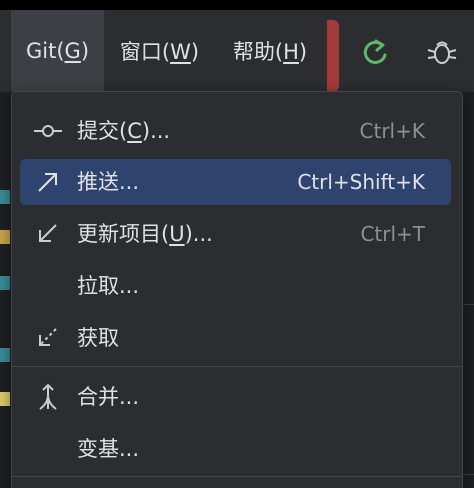 This screenshot has width=474, height=488. Describe the element at coordinates (48, 234) in the screenshot. I see `update-icon` at that location.